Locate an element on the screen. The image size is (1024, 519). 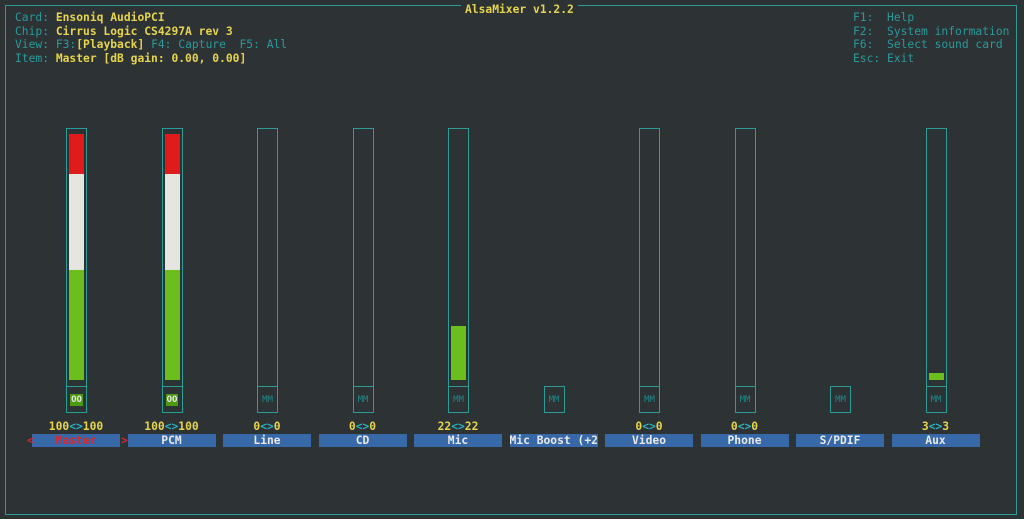
control-mic: MM 22<>22 Mic is located at coordinates (458, 259).